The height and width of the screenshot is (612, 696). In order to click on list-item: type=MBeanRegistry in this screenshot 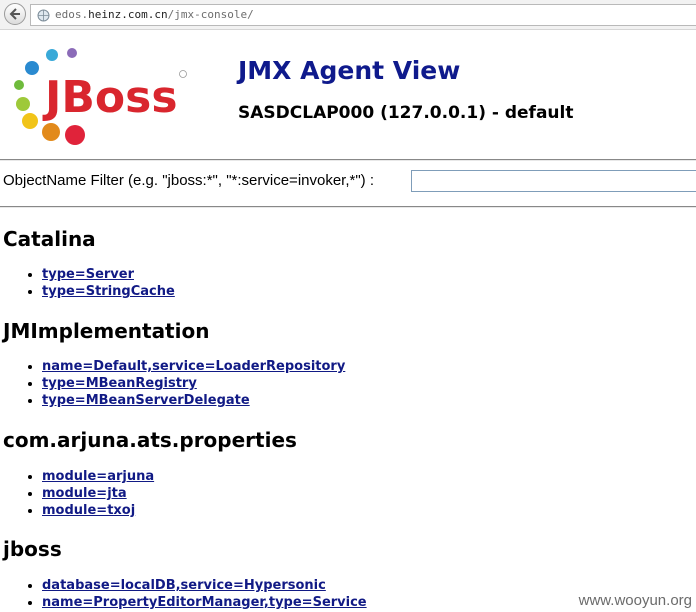, I will do `click(193, 383)`.